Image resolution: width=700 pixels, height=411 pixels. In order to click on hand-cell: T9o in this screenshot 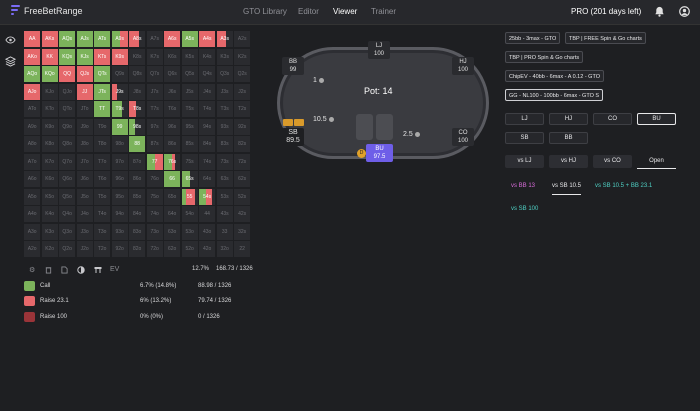, I will do `click(102, 126)`.